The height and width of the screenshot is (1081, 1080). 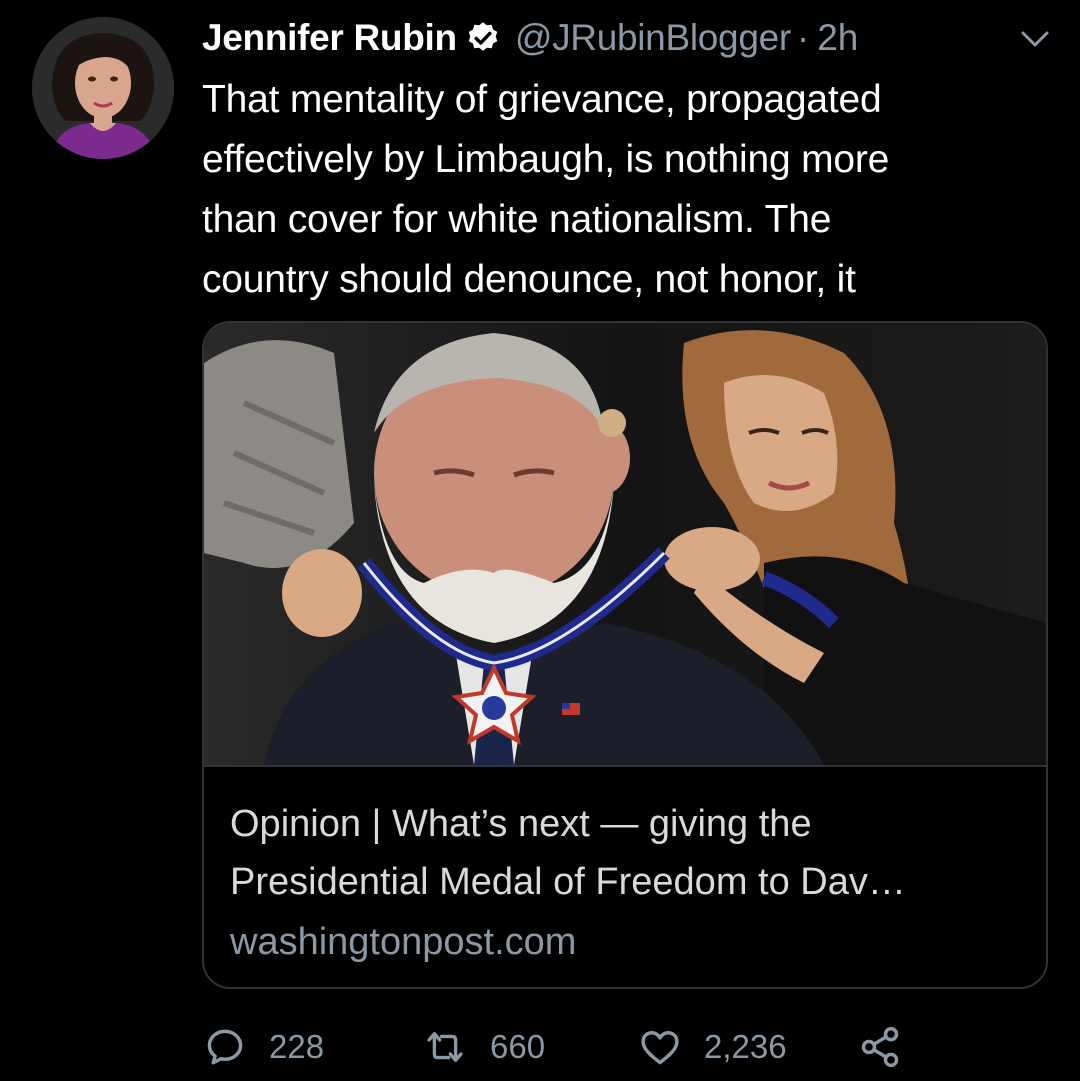 What do you see at coordinates (483, 1047) in the screenshot?
I see `retweet-button: 660` at bounding box center [483, 1047].